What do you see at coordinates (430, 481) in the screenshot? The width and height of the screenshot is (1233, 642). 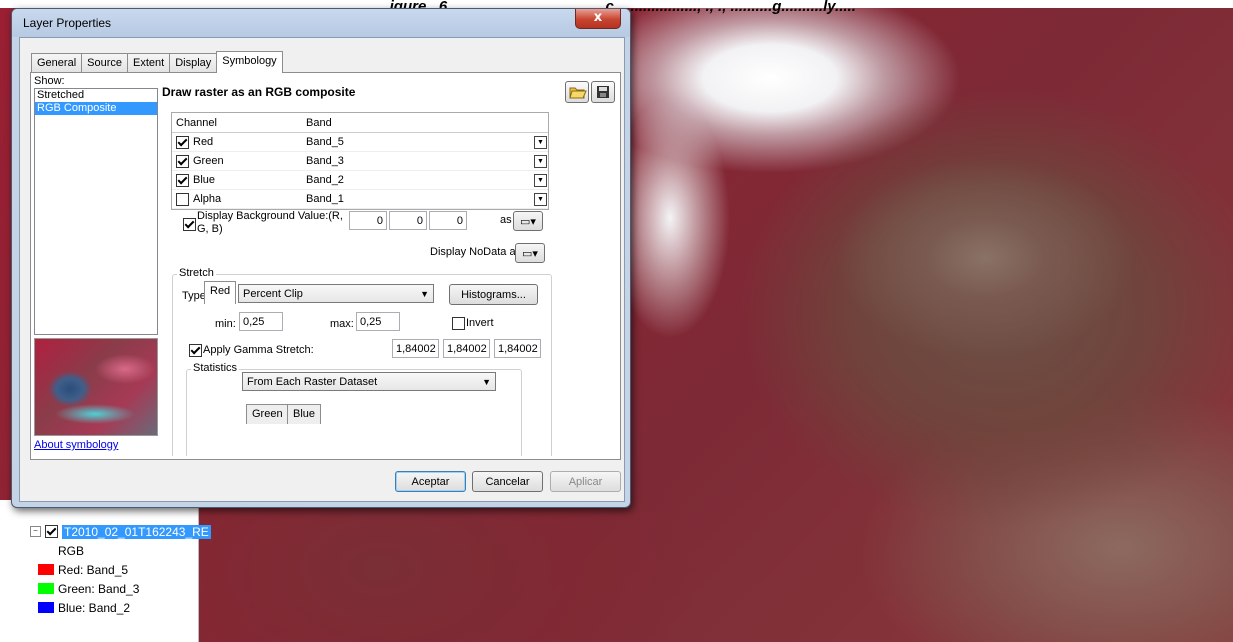 I see `ok-button: Aceptar` at bounding box center [430, 481].